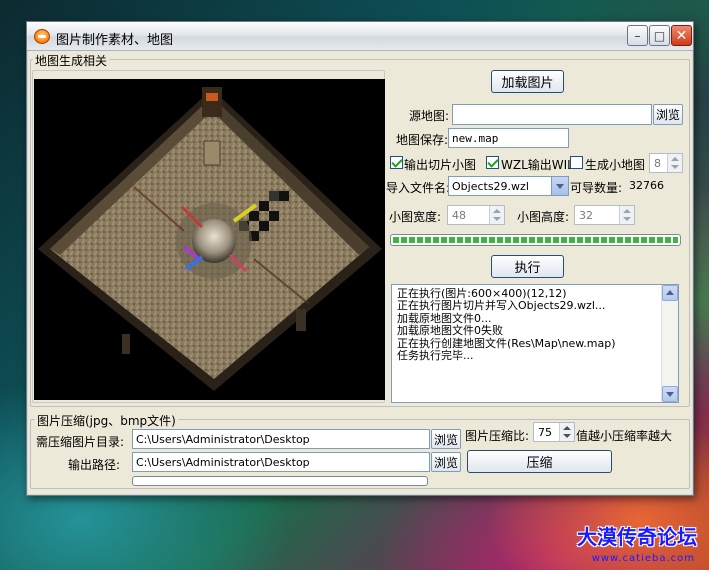  I want to click on map-save-label: 地图保存:, so click(422, 140).